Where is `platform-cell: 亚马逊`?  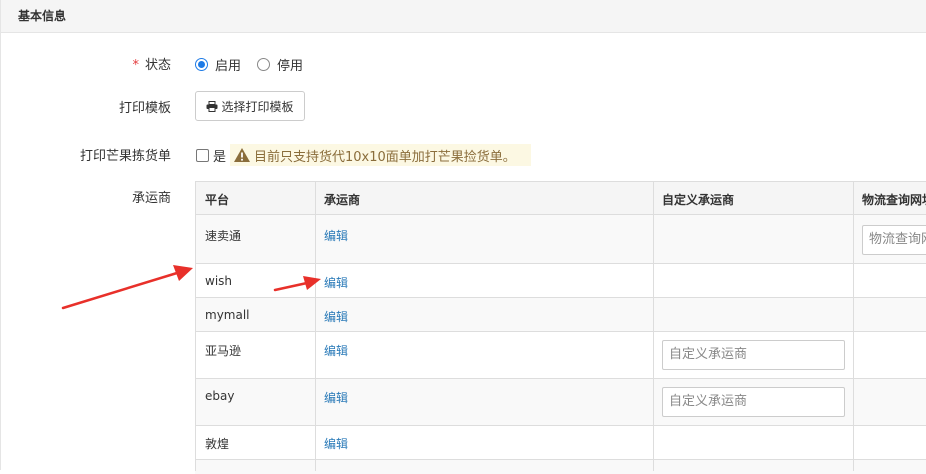 platform-cell: 亚马逊 is located at coordinates (223, 351).